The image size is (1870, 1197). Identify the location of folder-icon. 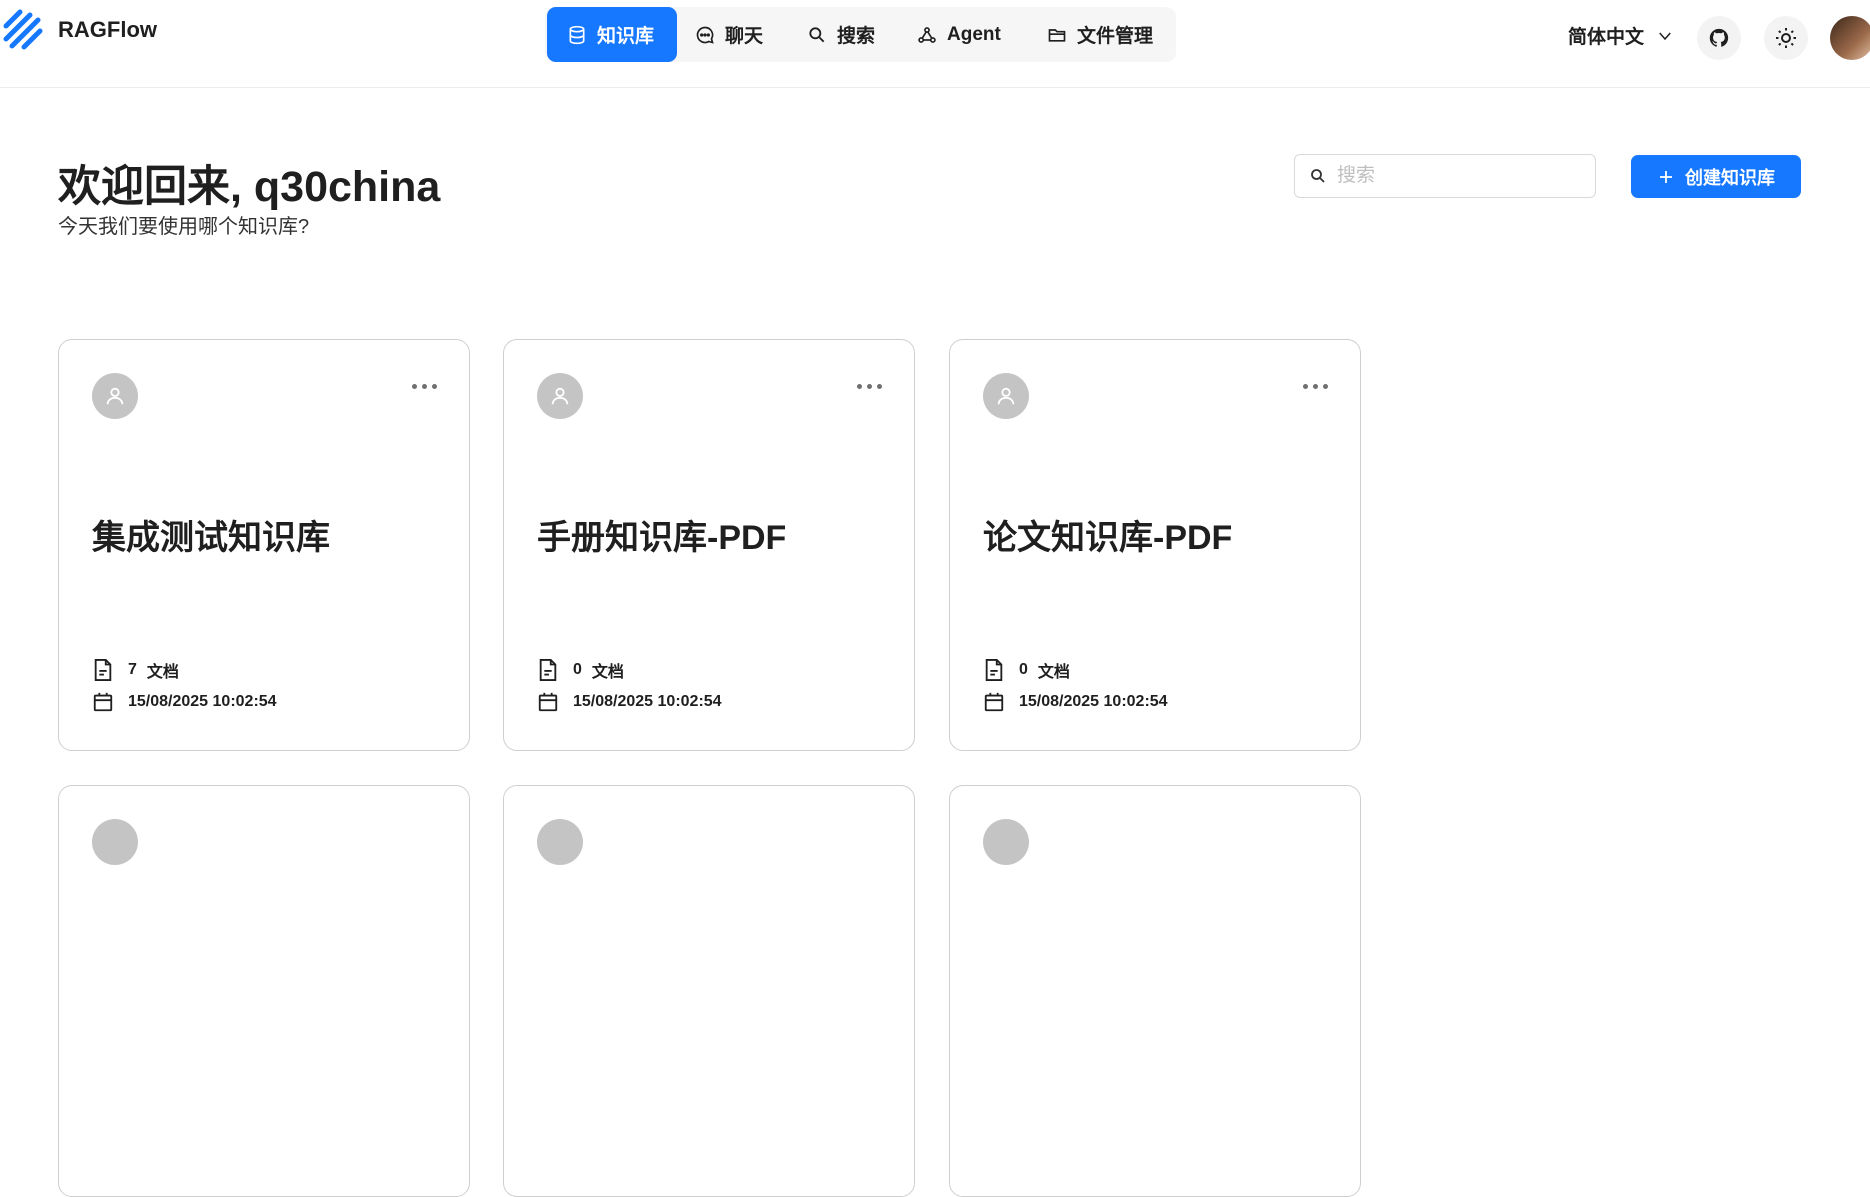
(1057, 35).